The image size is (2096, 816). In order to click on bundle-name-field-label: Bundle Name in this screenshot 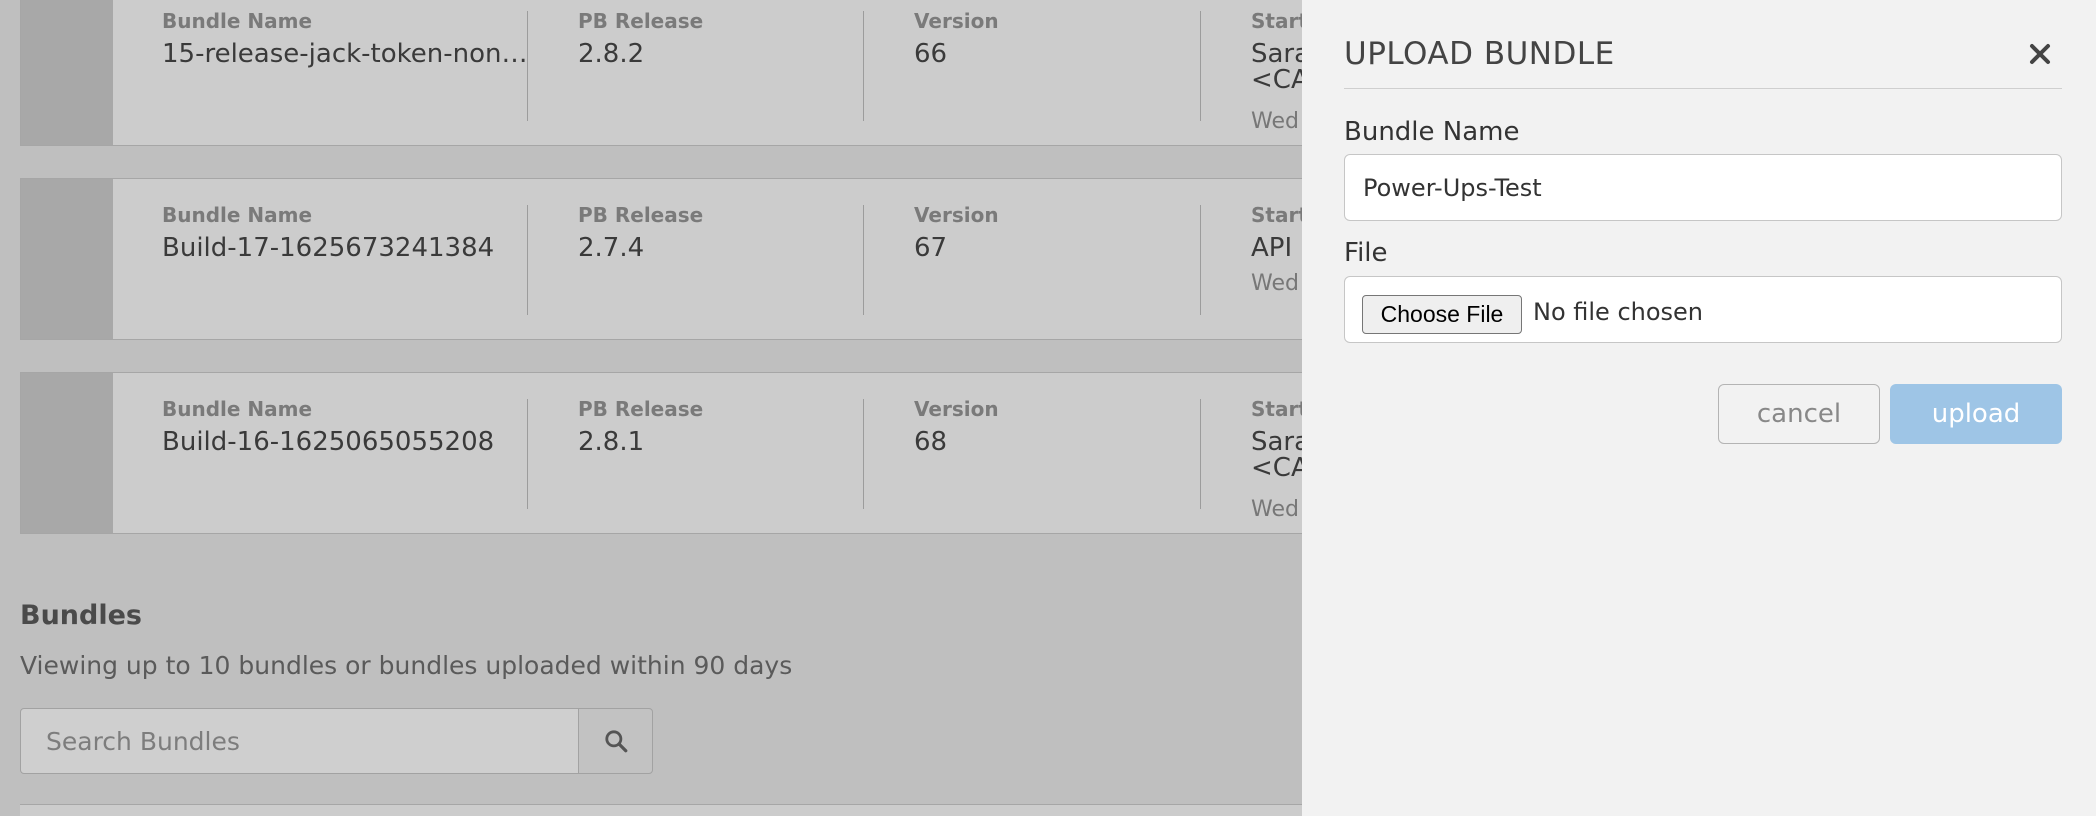, I will do `click(1432, 132)`.